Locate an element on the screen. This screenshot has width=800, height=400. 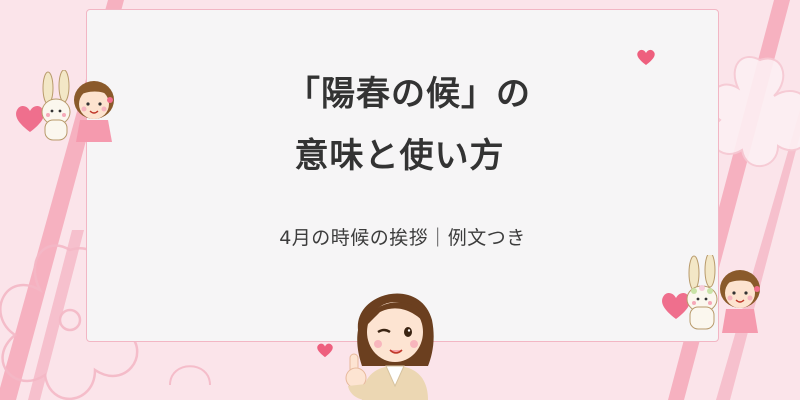
bunny-and-girl-illustration-right is located at coordinates (711, 294).